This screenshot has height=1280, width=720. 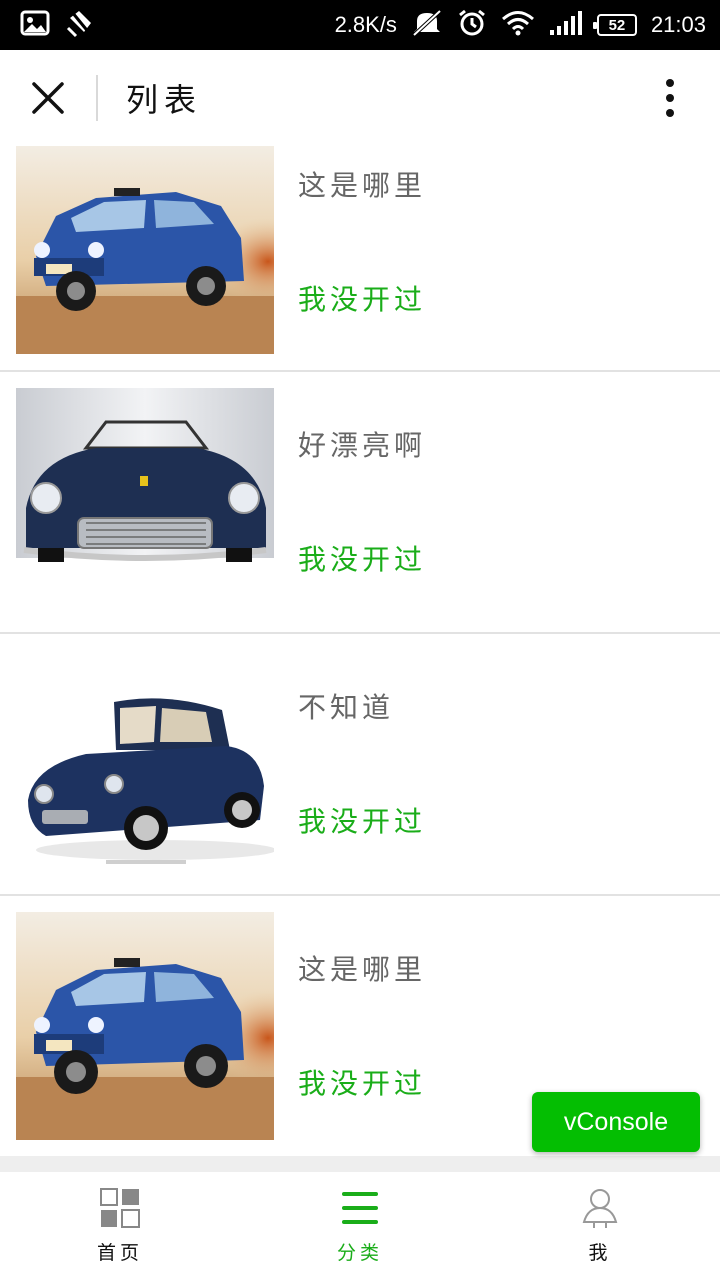 I want to click on item-title: 好漂亮啊, so click(x=362, y=445).